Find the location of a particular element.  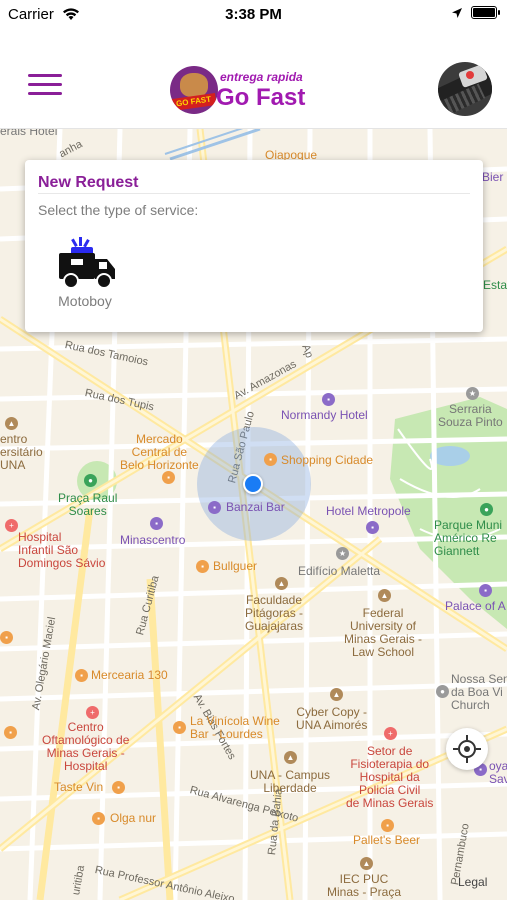

college-pin-icon: ▲ is located at coordinates (281, 583).